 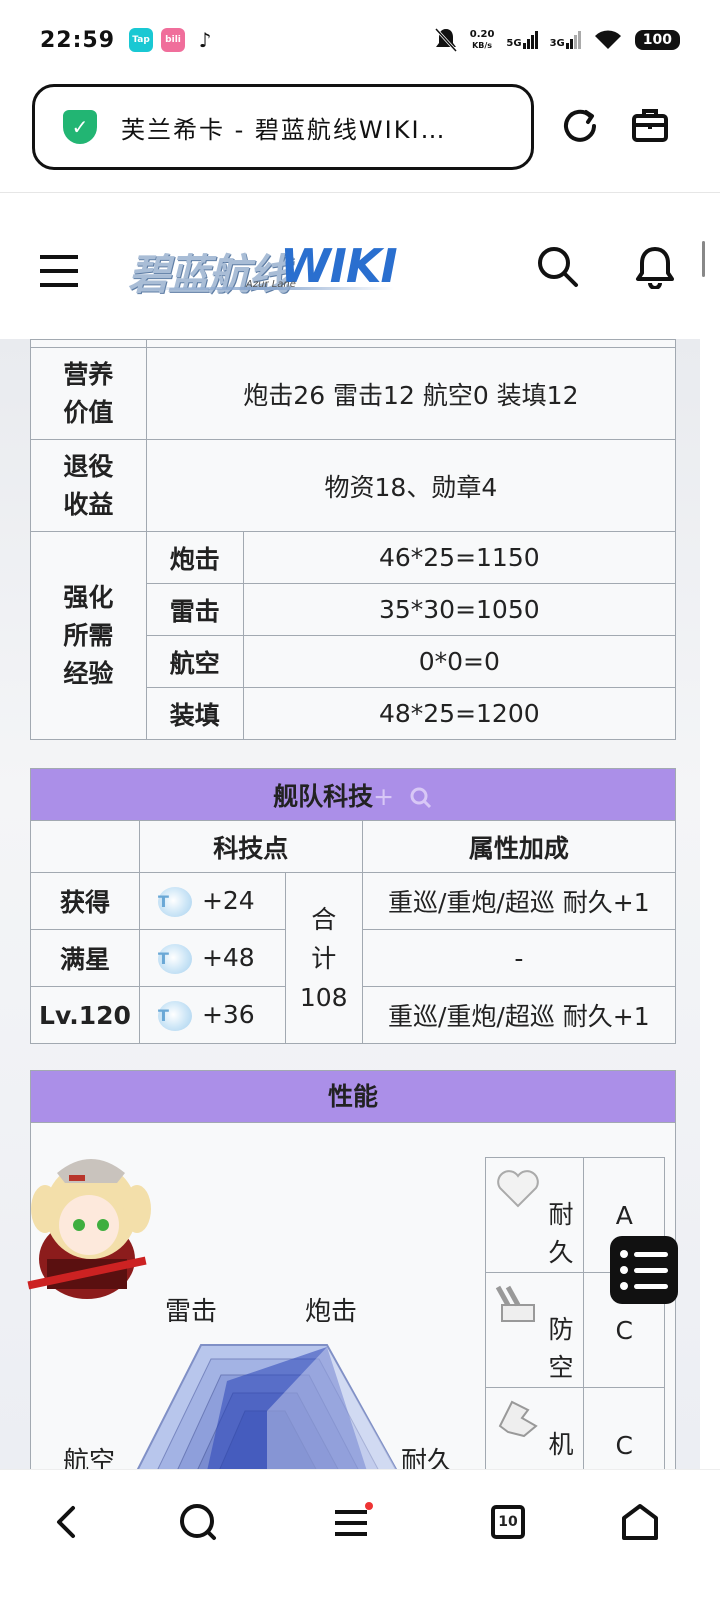 What do you see at coordinates (459, 609) in the screenshot?
I see `exp-stat-value: 35*30=1050` at bounding box center [459, 609].